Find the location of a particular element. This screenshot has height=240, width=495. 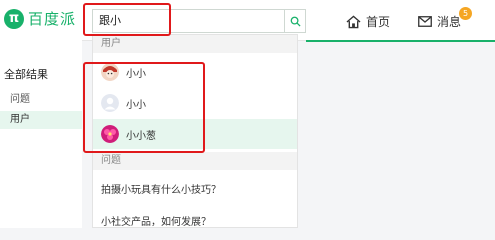

logo-text: 百度派 is located at coordinates (52, 19).